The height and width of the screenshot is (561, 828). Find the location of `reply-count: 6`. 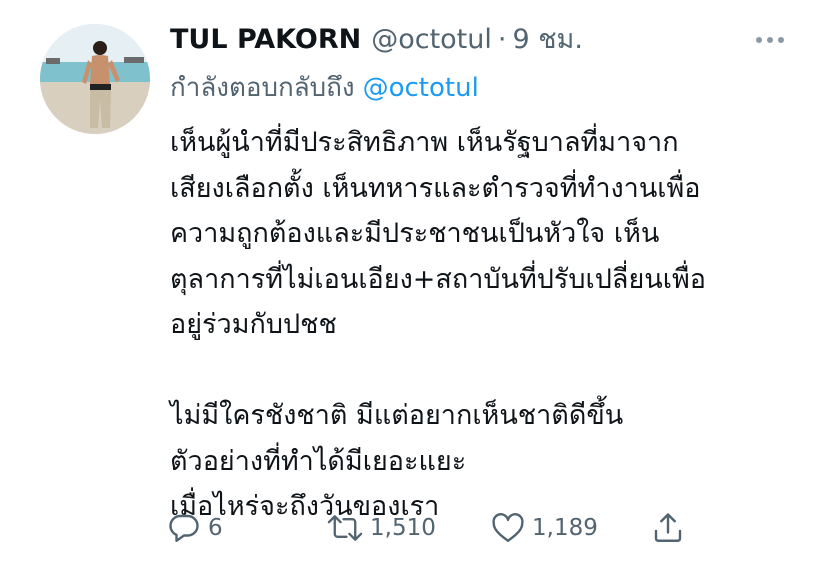

reply-count: 6 is located at coordinates (215, 528).